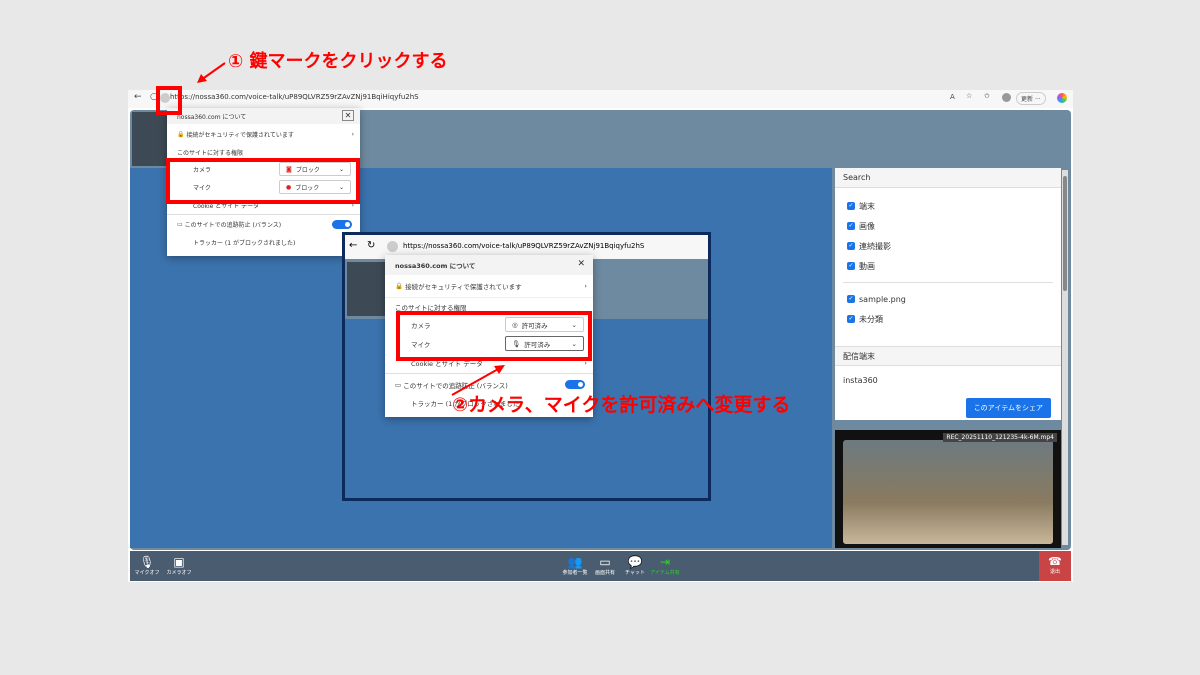 This screenshot has height=675, width=1200. What do you see at coordinates (1027, 99) in the screenshot?
I see `update-label: 更新` at bounding box center [1027, 99].